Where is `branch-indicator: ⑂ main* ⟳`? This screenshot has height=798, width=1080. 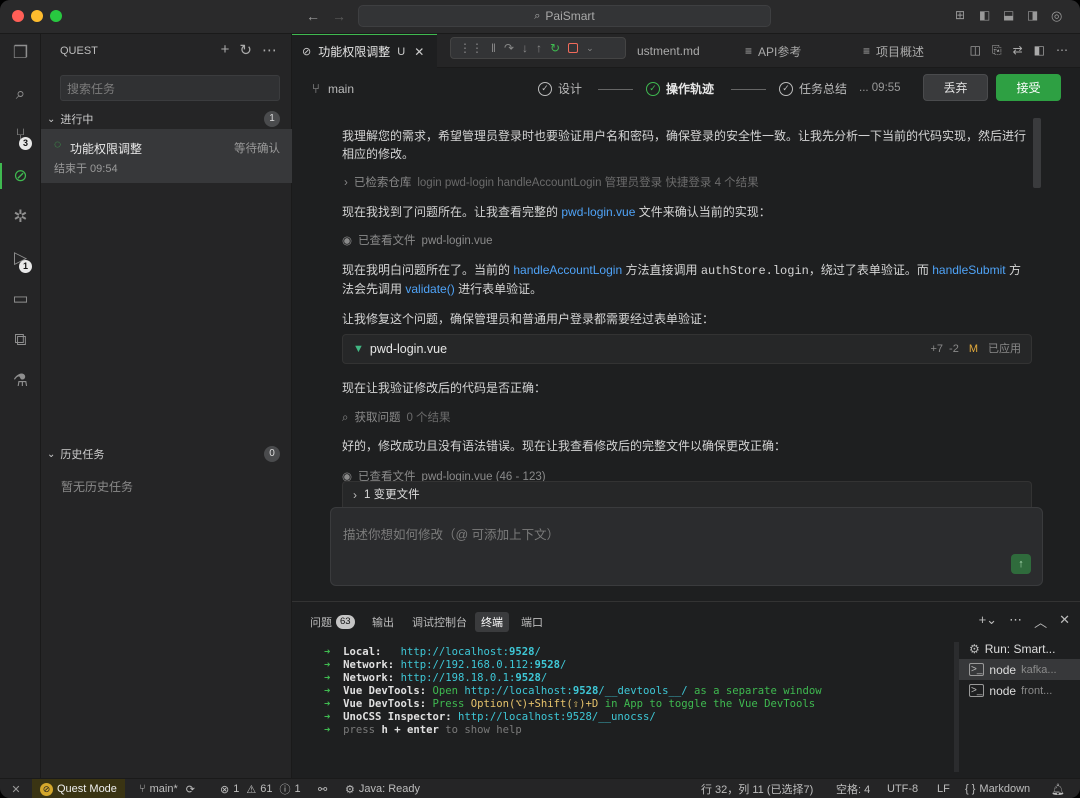 branch-indicator: ⑂ main* ⟳ is located at coordinates (167, 788).